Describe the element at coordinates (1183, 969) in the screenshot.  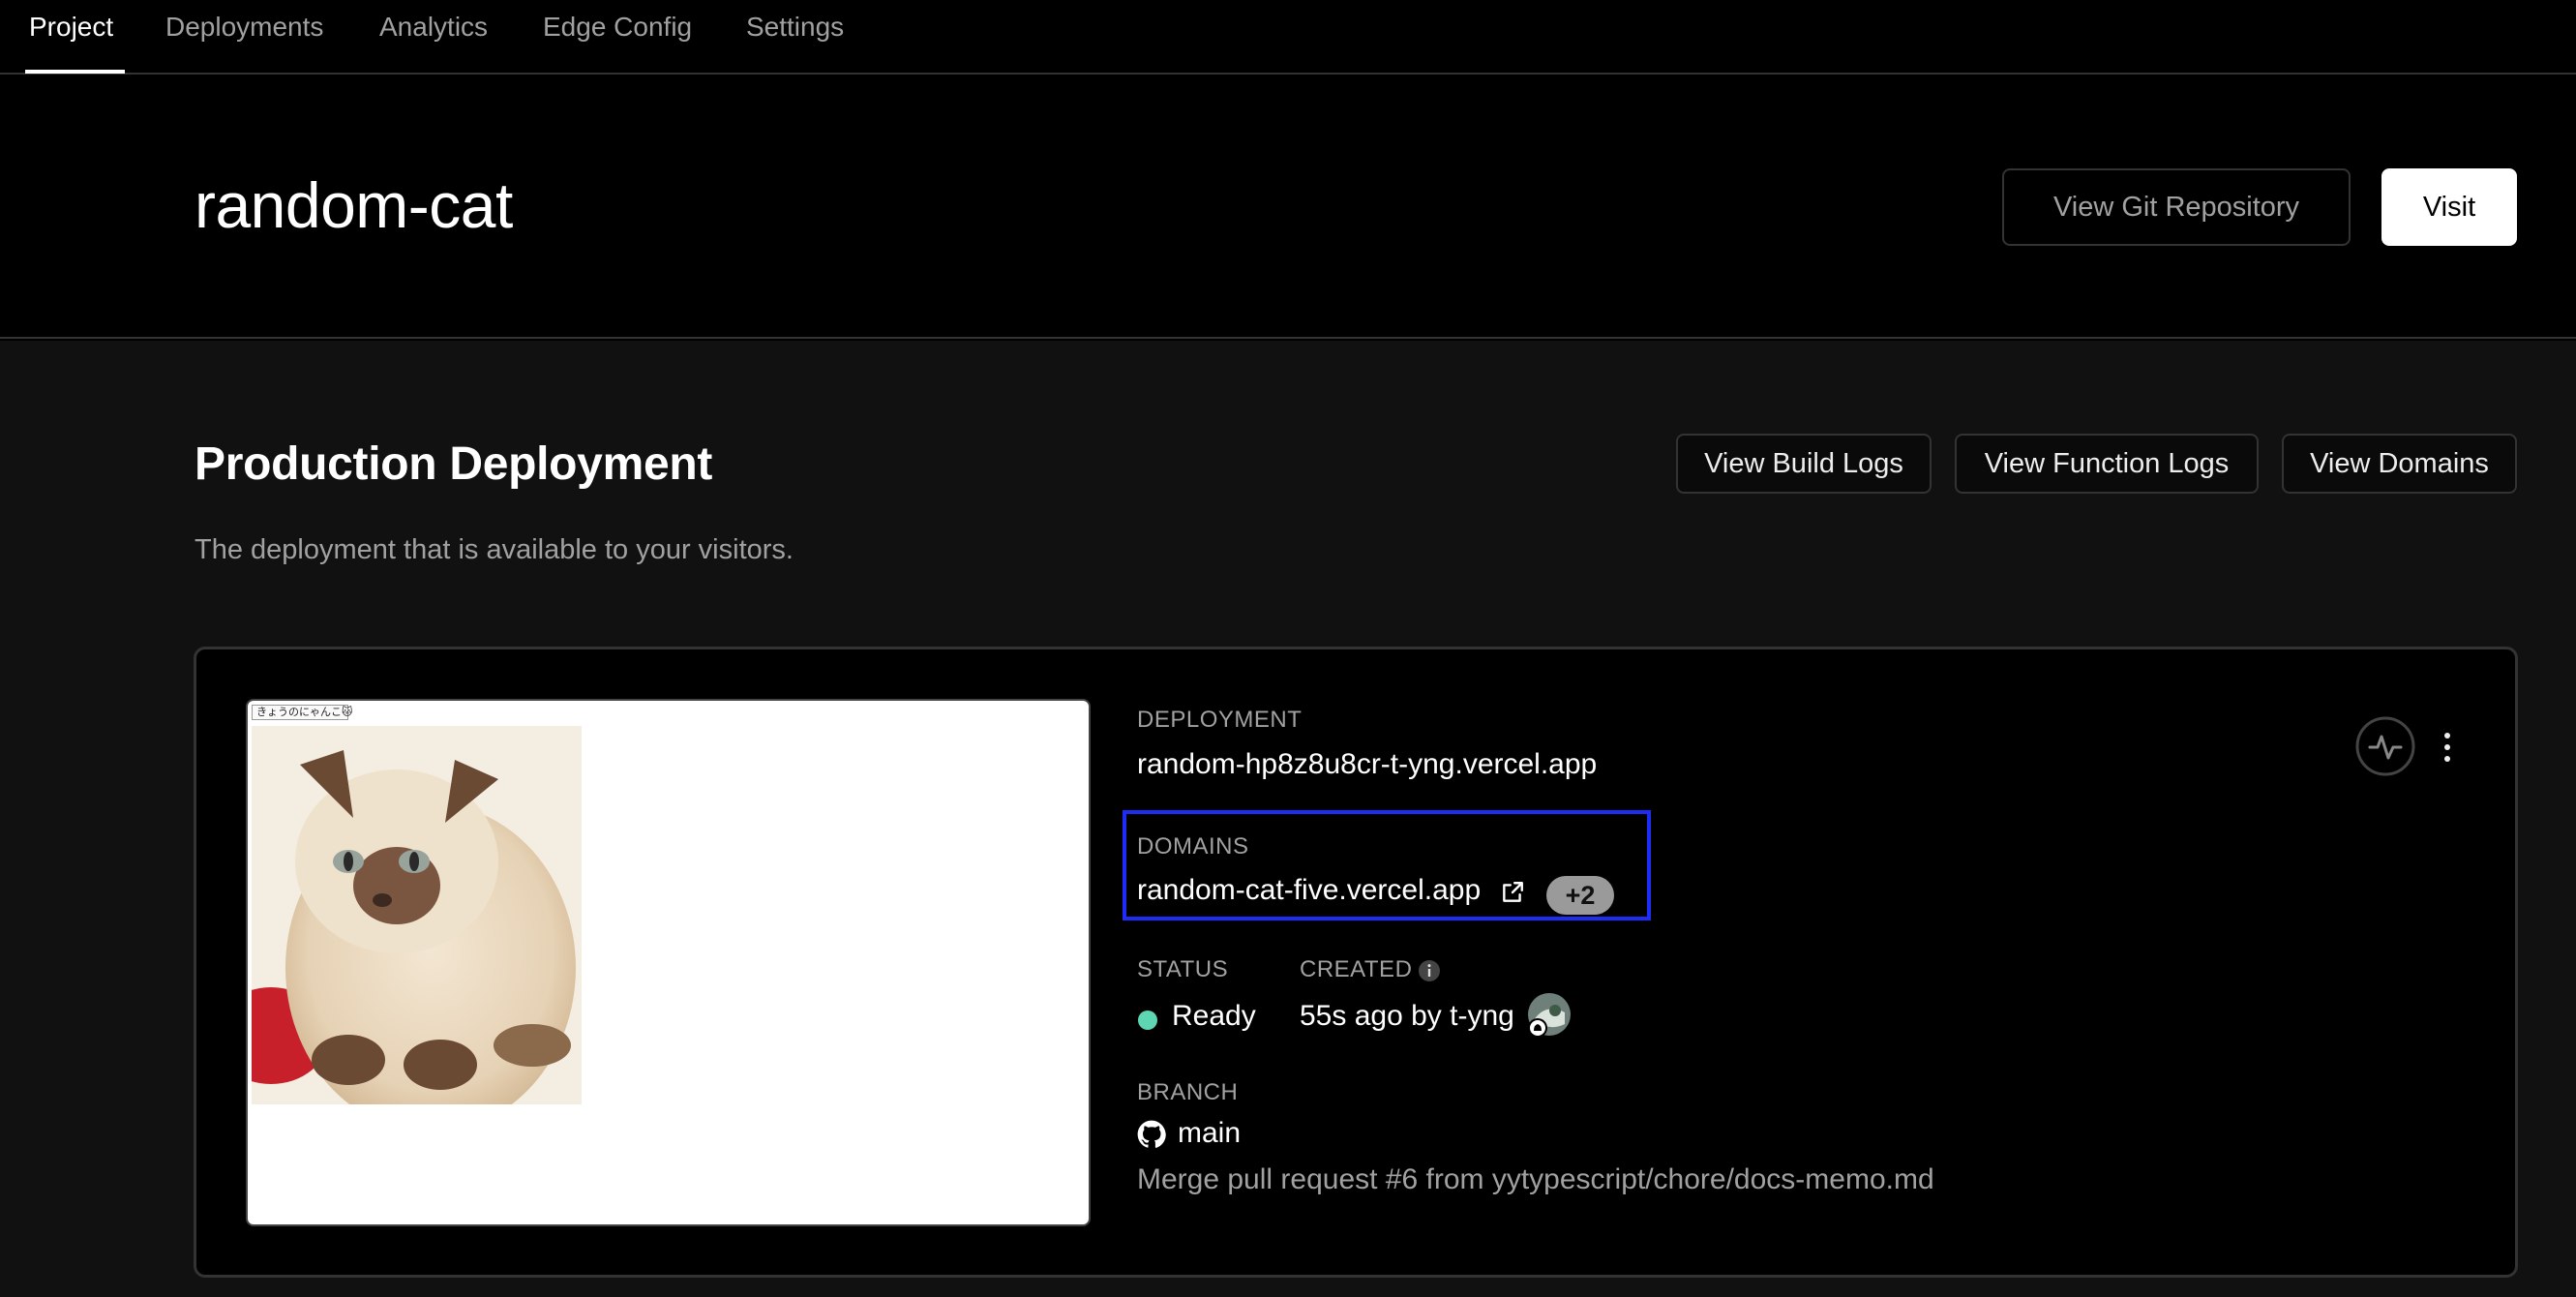
I see `status-label: STATUS` at that location.